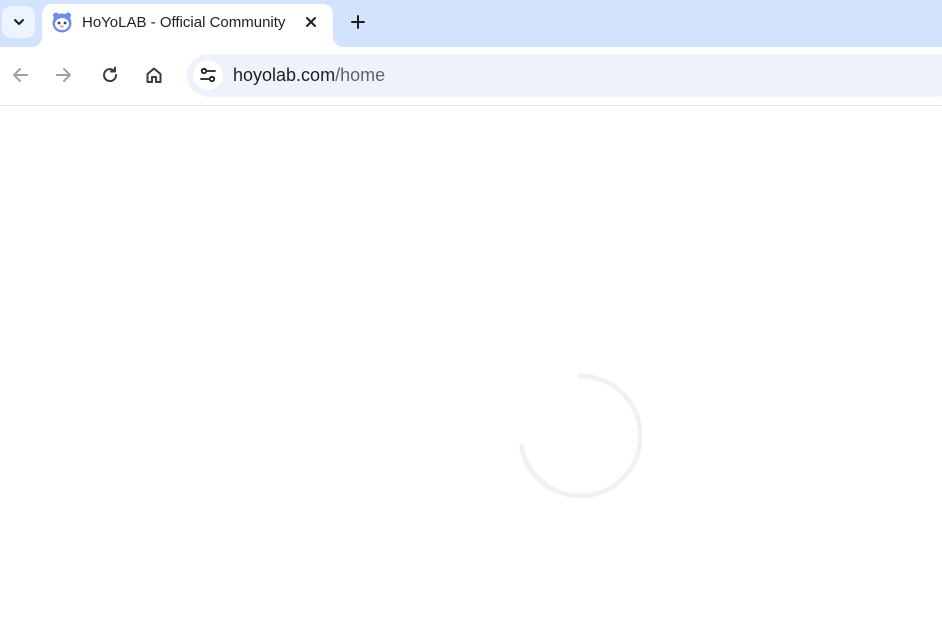 The width and height of the screenshot is (942, 626). I want to click on new-tab-button, so click(358, 22).